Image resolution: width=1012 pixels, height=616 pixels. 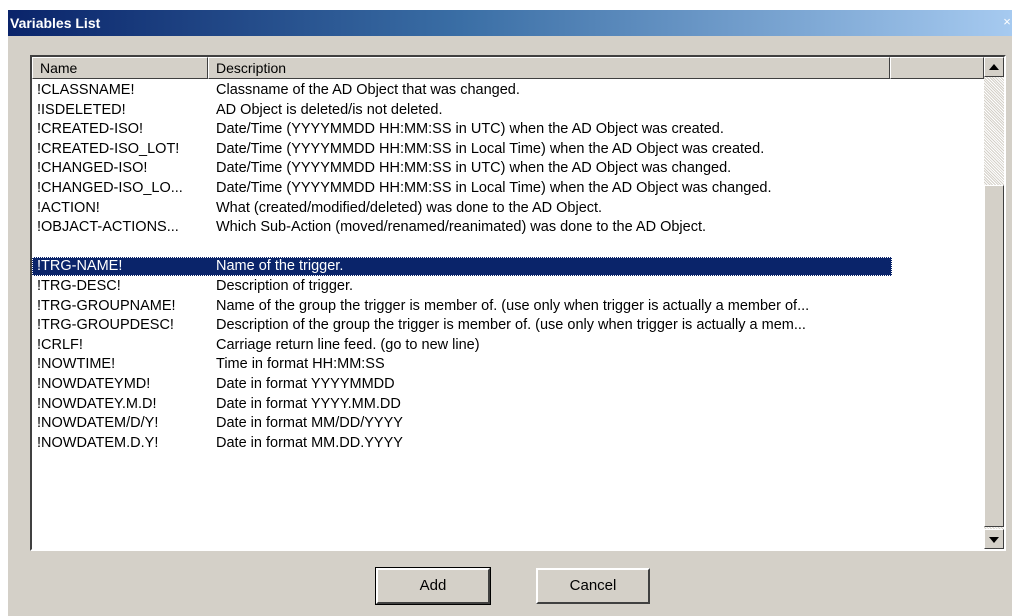 I want to click on variable-description: Date in format MM/DD/YYYY, so click(x=309, y=423).